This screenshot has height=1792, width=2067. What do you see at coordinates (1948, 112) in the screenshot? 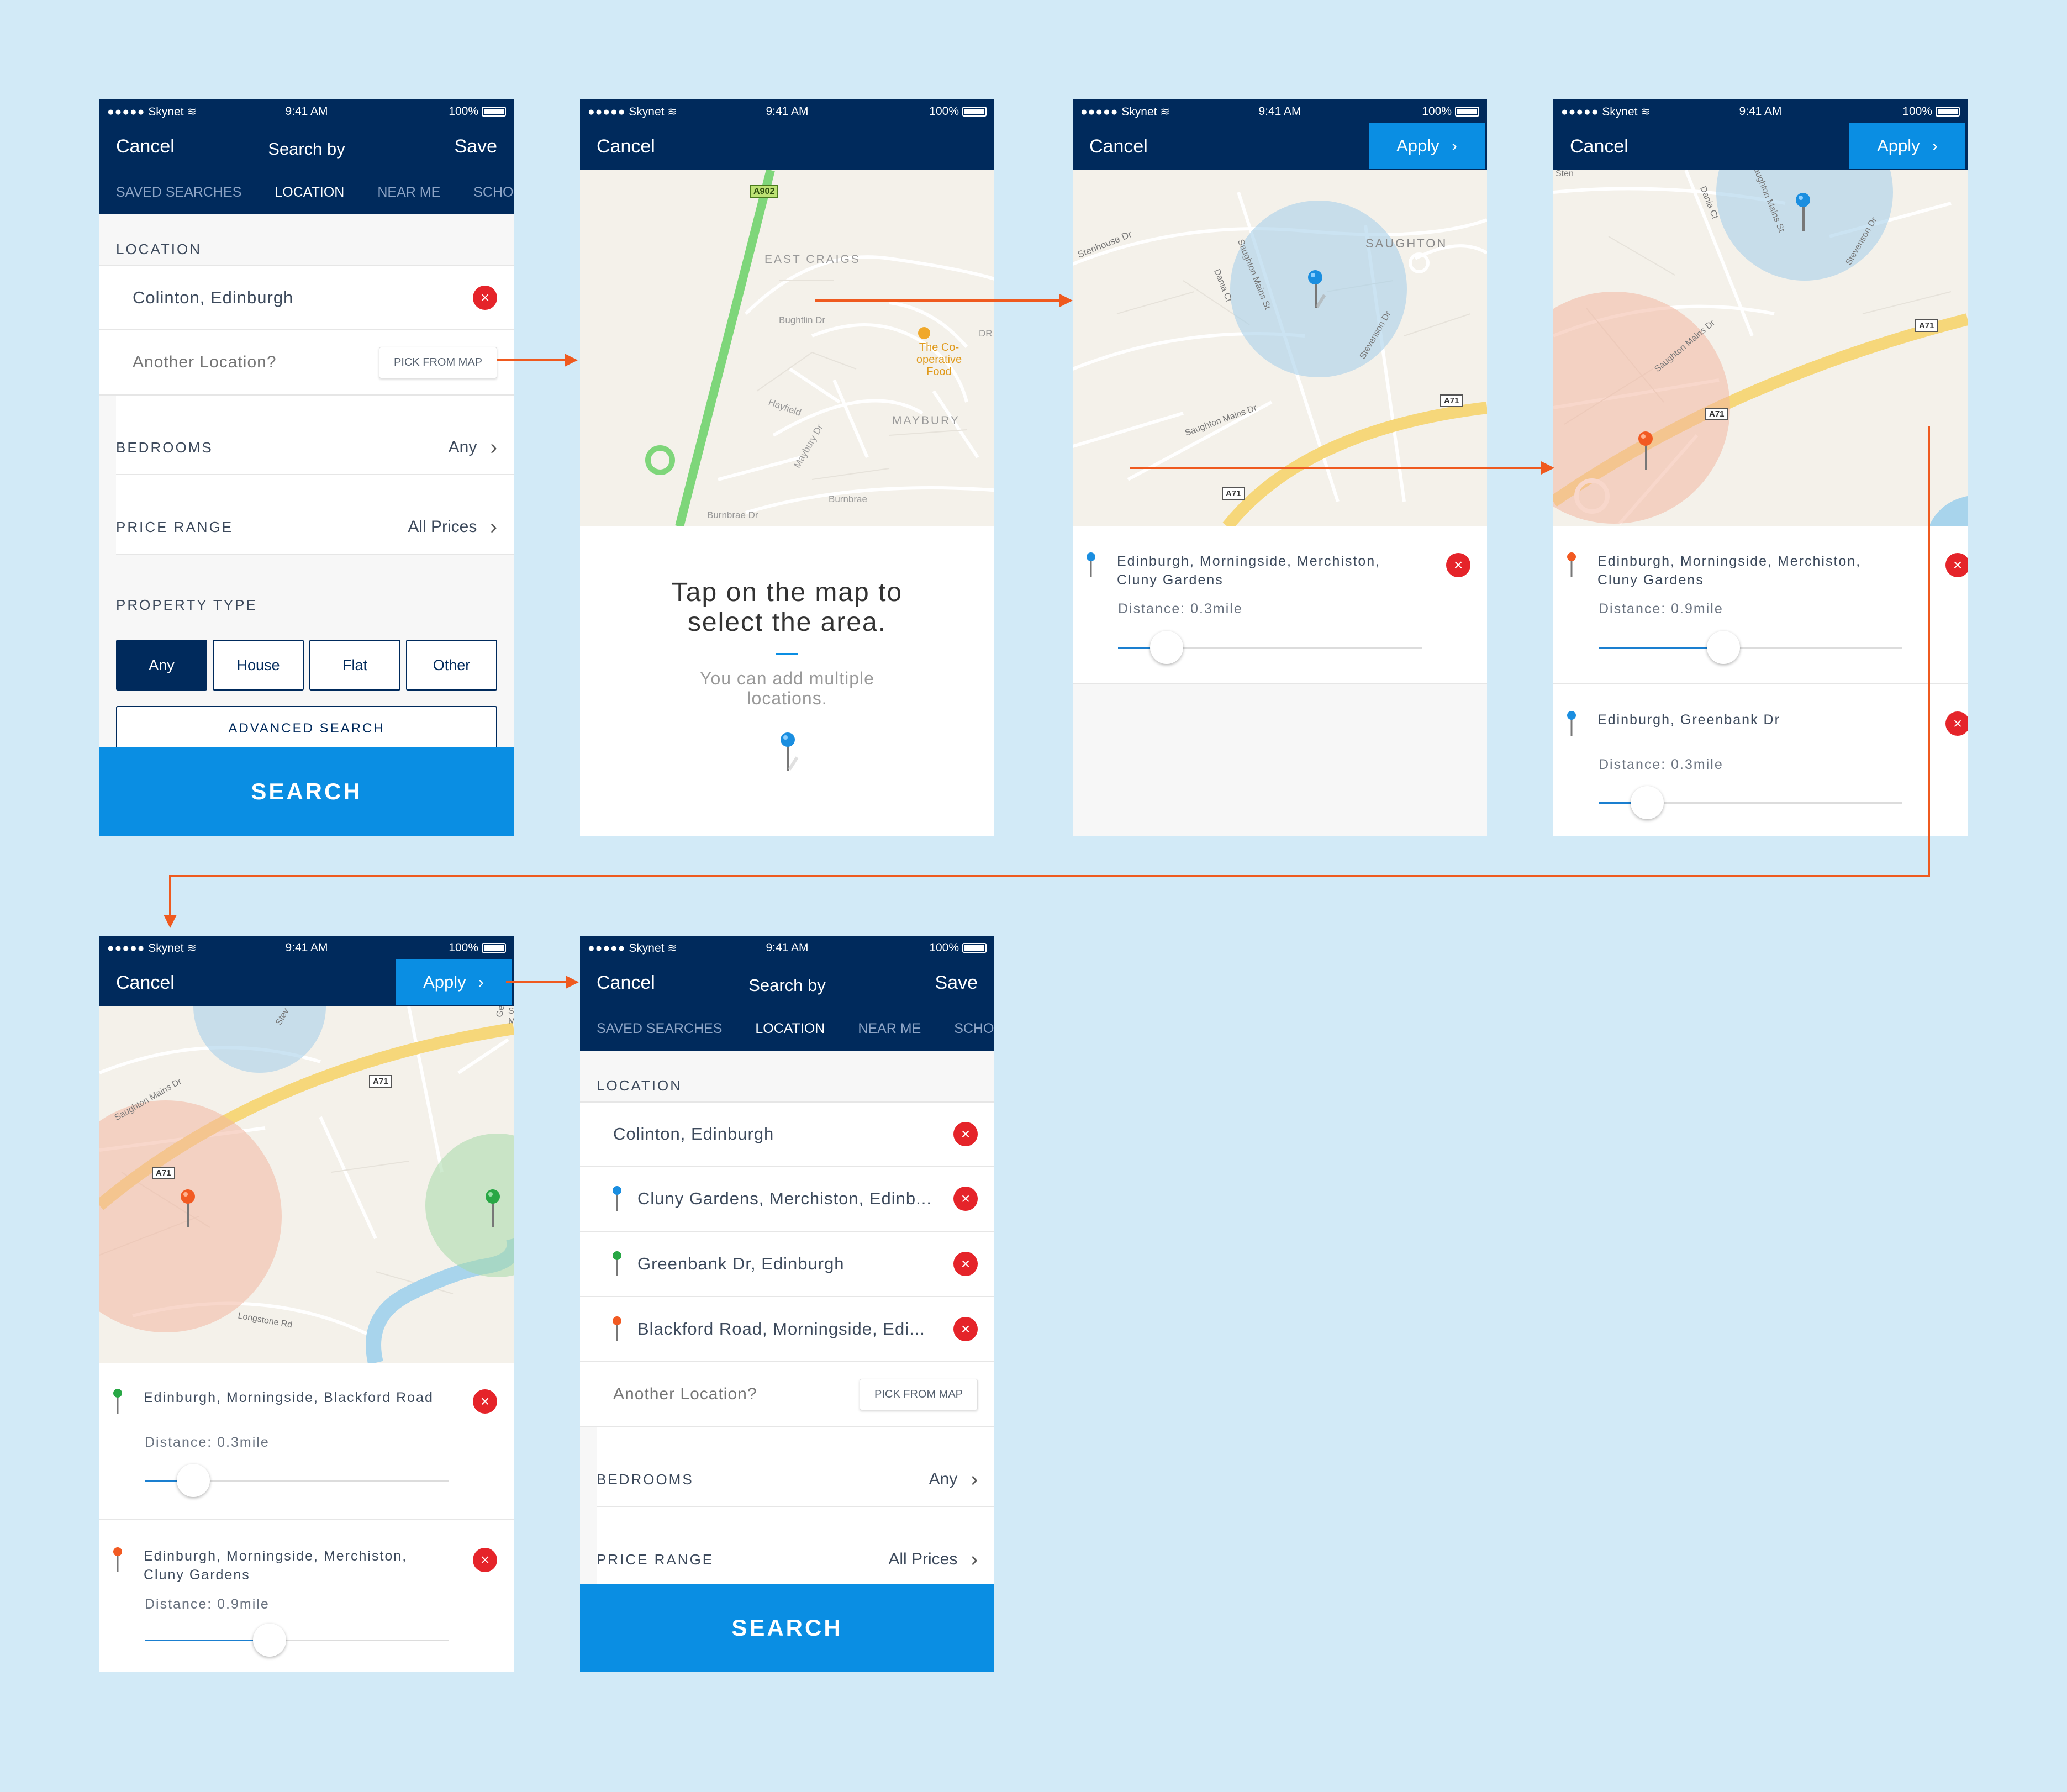
I see `battery-icon` at bounding box center [1948, 112].